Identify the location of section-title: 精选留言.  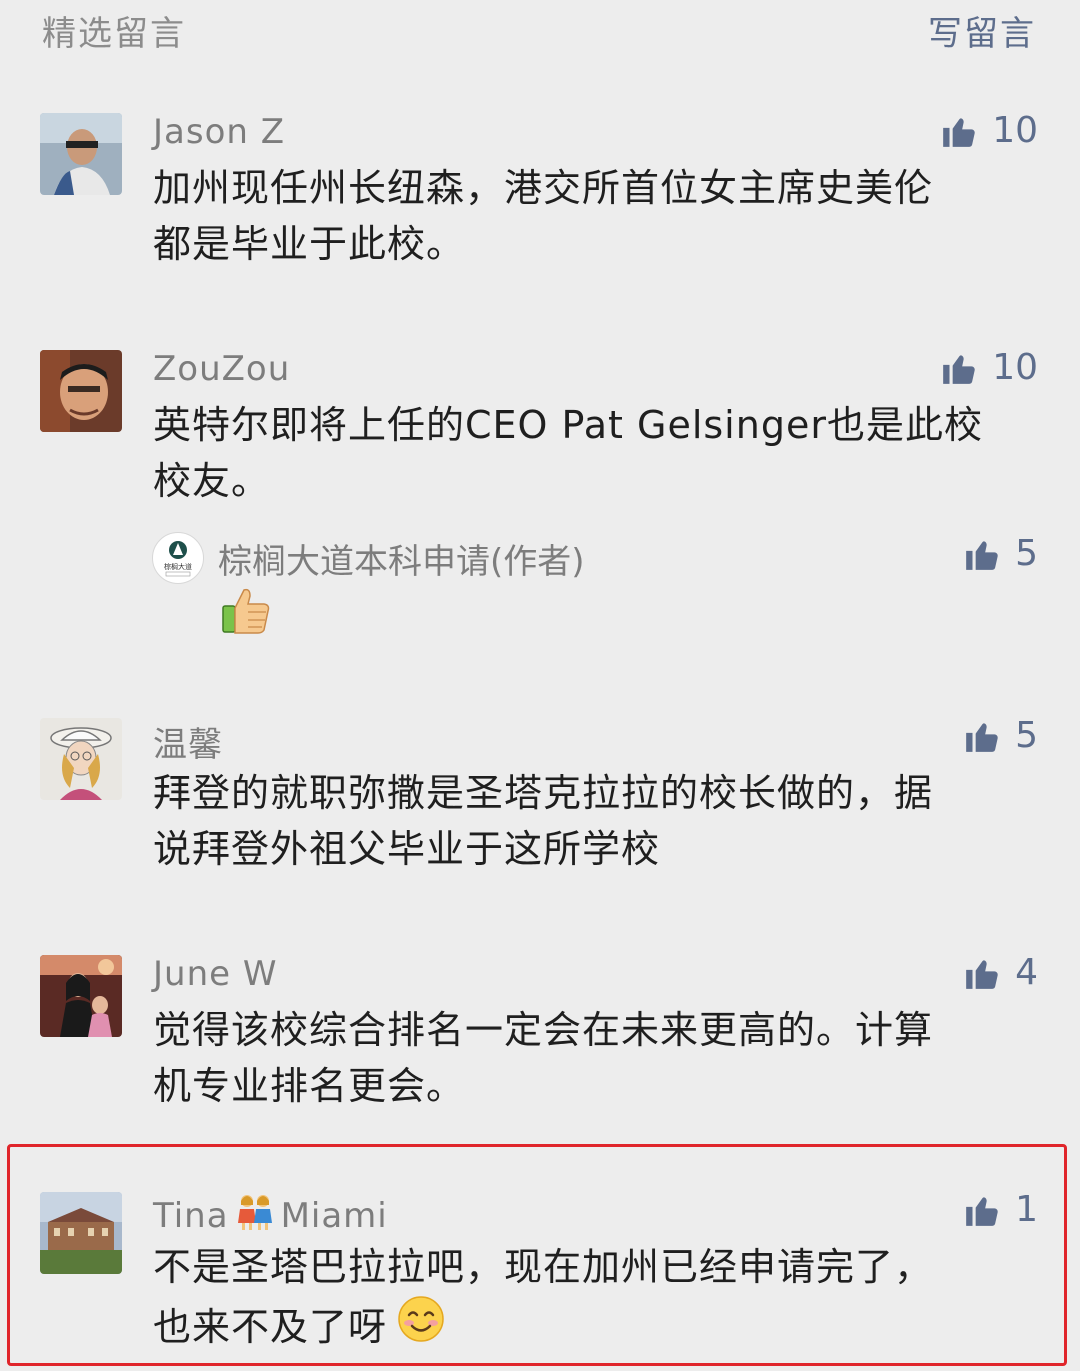
(114, 34).